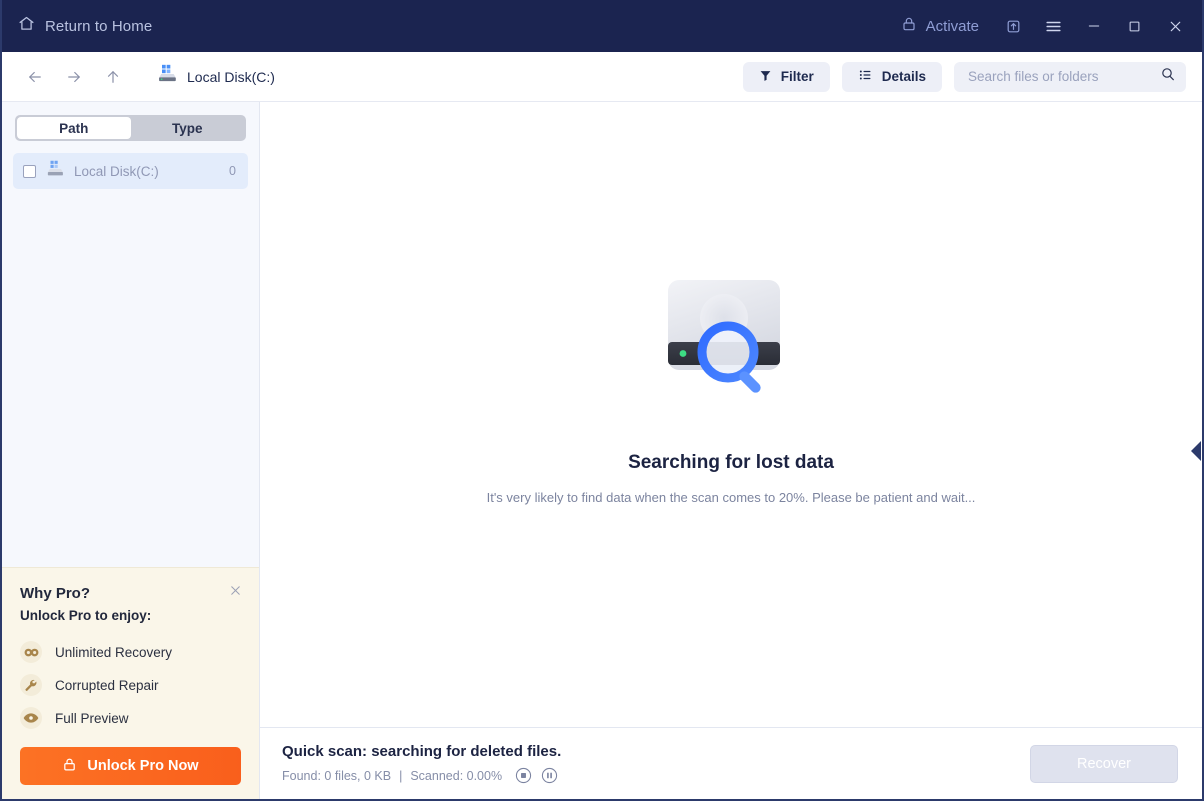 The width and height of the screenshot is (1204, 801). I want to click on tab-type: Type, so click(188, 128).